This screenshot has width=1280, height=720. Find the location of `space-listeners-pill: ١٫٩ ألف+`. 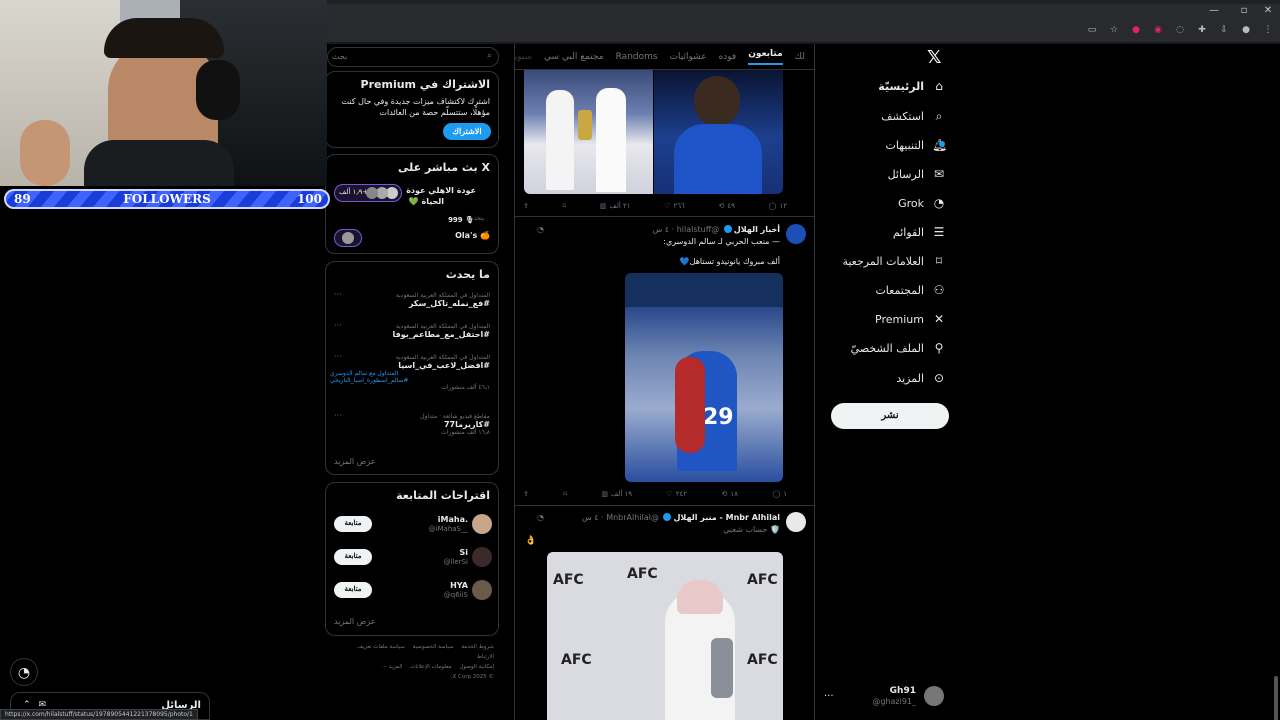

space-listeners-pill: ١٫٩ ألف+ is located at coordinates (368, 193).